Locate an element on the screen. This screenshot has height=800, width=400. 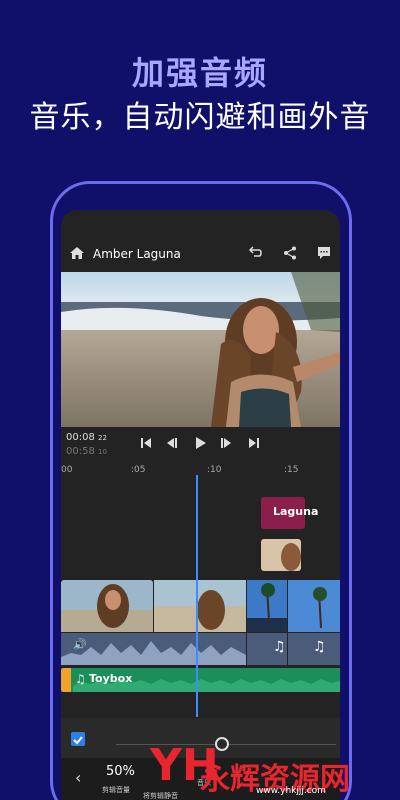
comment-icon is located at coordinates (324, 253).